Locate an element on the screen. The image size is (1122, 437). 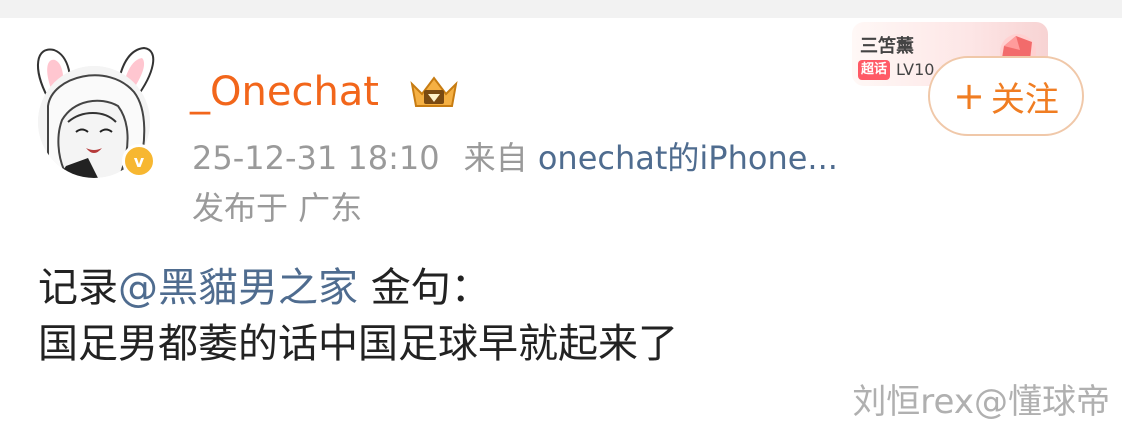
post-line-1: 记录@黑貓男之家 金句： is located at coordinates (358, 288).